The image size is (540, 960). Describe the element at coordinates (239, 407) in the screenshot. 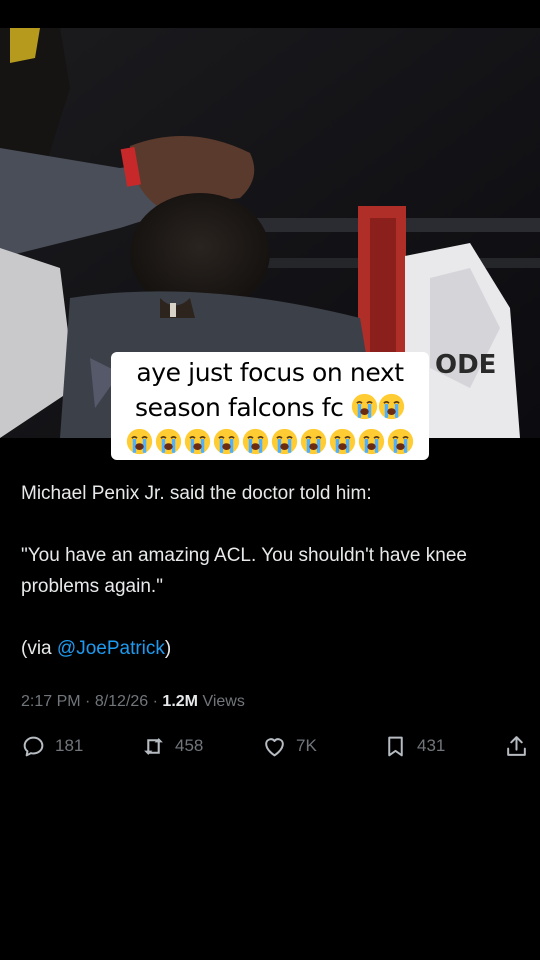

I see `caption-line-2-text: season falcons fc` at that location.